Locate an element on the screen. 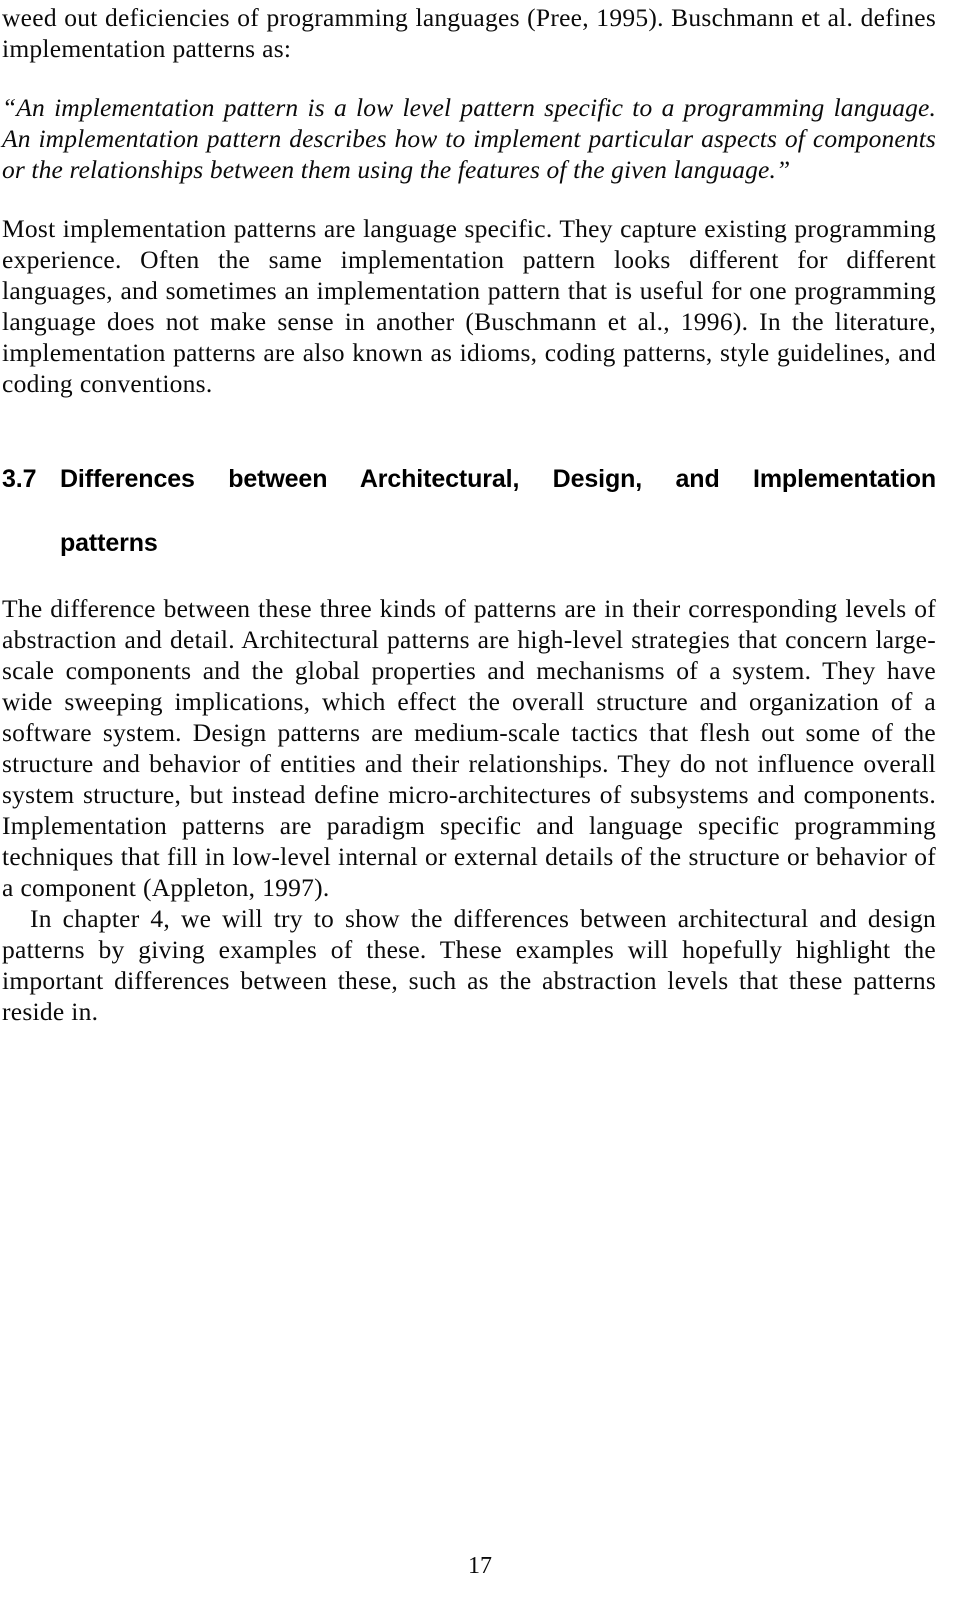  spacer-after-heading is located at coordinates (469, 576).